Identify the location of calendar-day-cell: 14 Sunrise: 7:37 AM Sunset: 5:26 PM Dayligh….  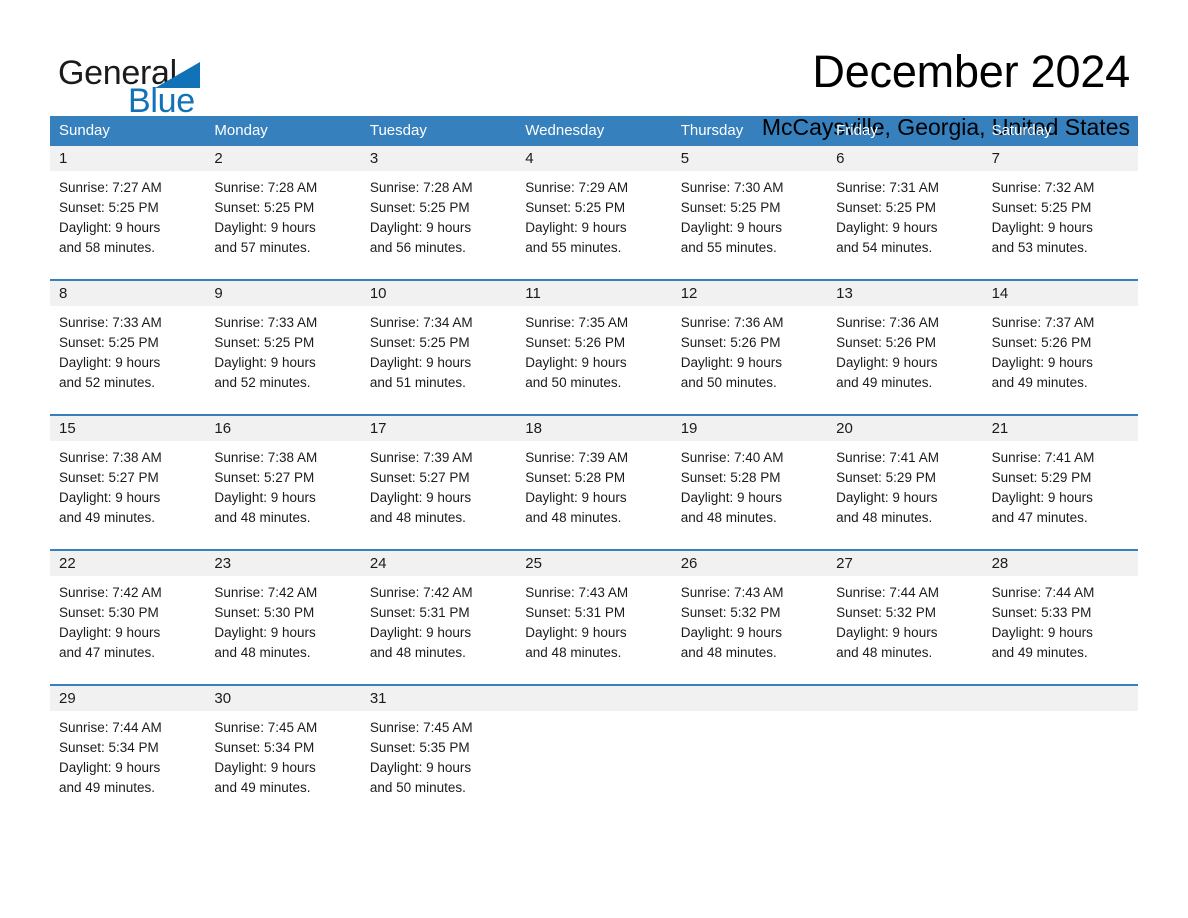
(1060, 347).